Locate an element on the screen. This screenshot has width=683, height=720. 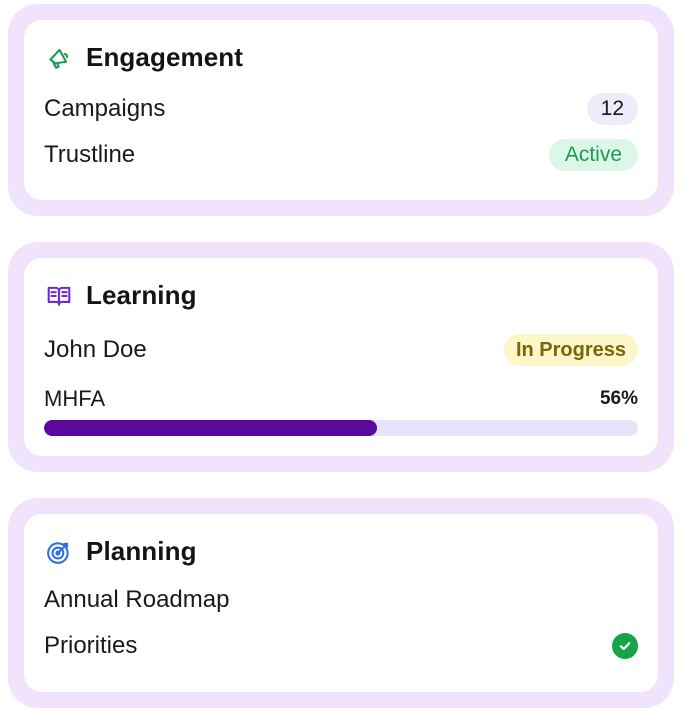
campaigns-count-badge: 12 is located at coordinates (612, 109).